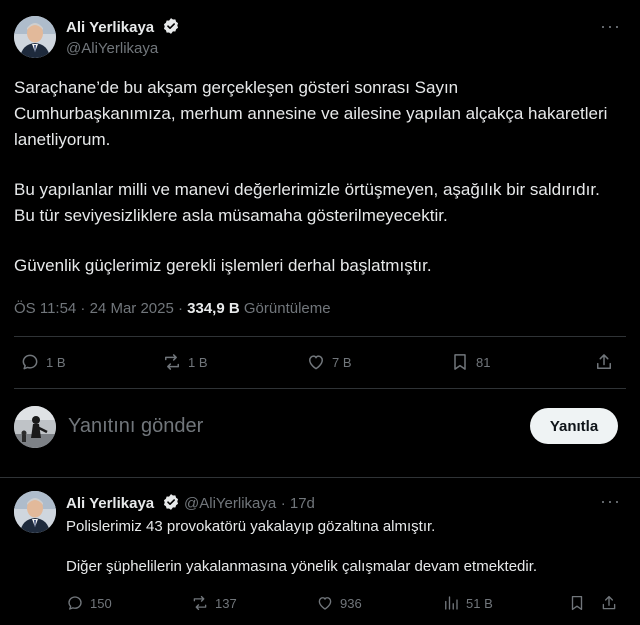 This screenshot has height=625, width=640. I want to click on reply-views-count: 51 B, so click(479, 603).